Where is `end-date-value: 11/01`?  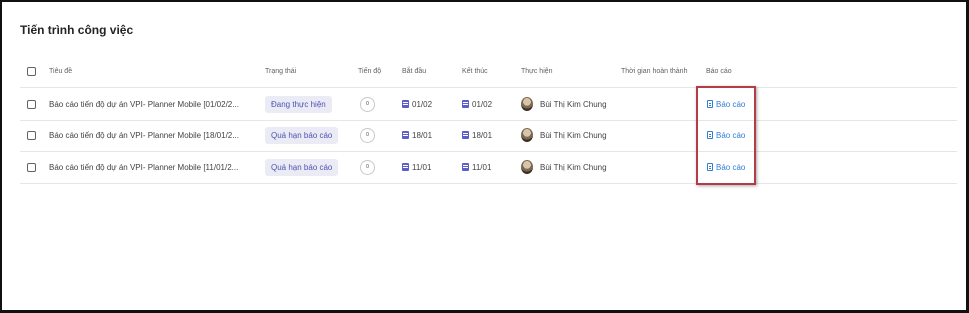
end-date-value: 11/01 is located at coordinates (482, 167).